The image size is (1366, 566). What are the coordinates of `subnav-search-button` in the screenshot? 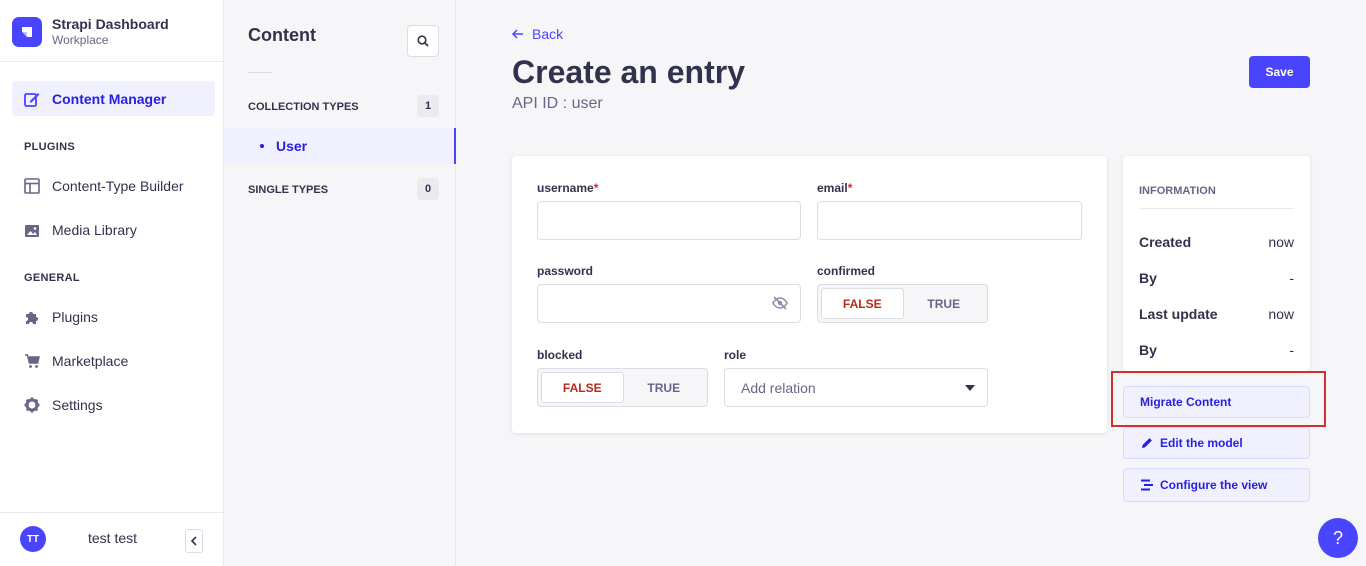 It's located at (423, 41).